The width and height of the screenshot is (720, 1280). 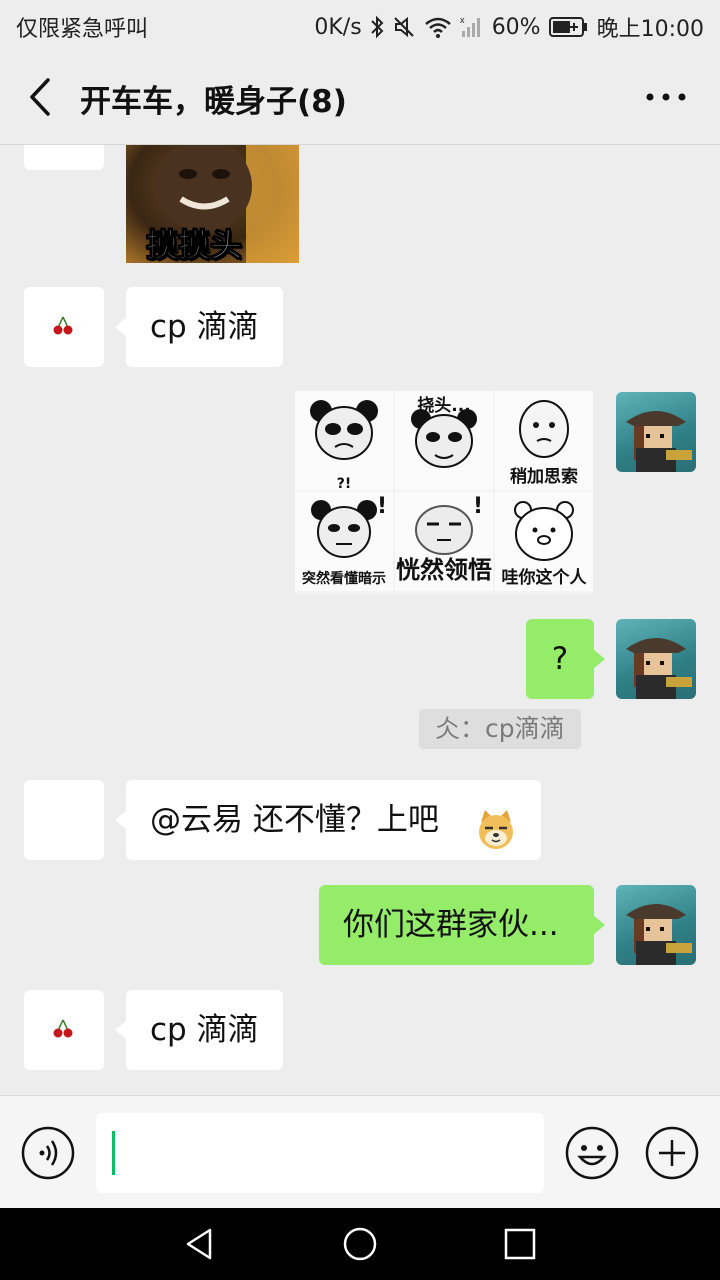 What do you see at coordinates (82, 29) in the screenshot?
I see `carrier-text: 仅限紧急呼叫` at bounding box center [82, 29].